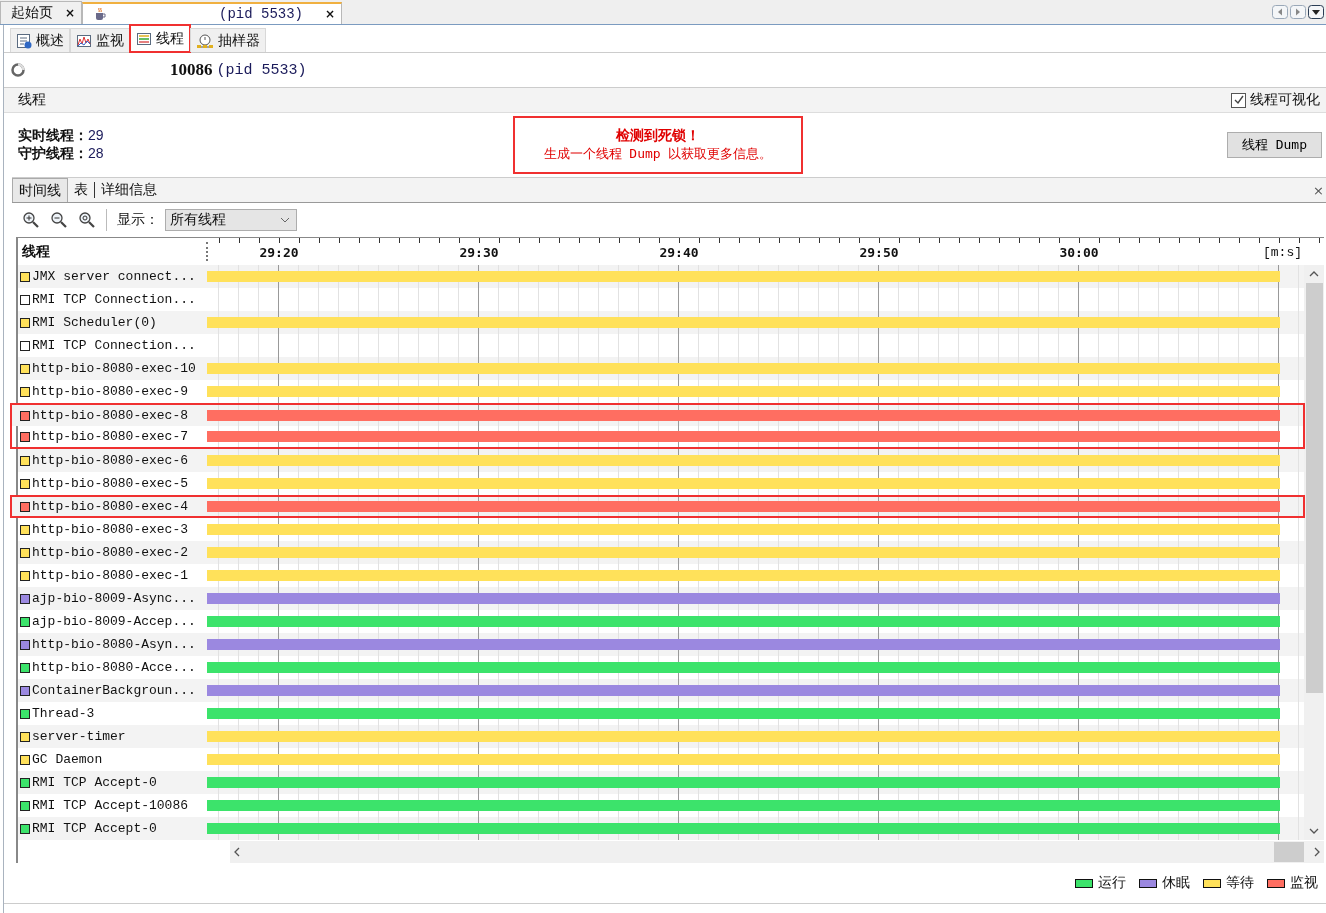 Image resolution: width=1326 pixels, height=913 pixels. Describe the element at coordinates (1274, 145) in the screenshot. I see `thread-dump-button: 线程 Dump` at that location.